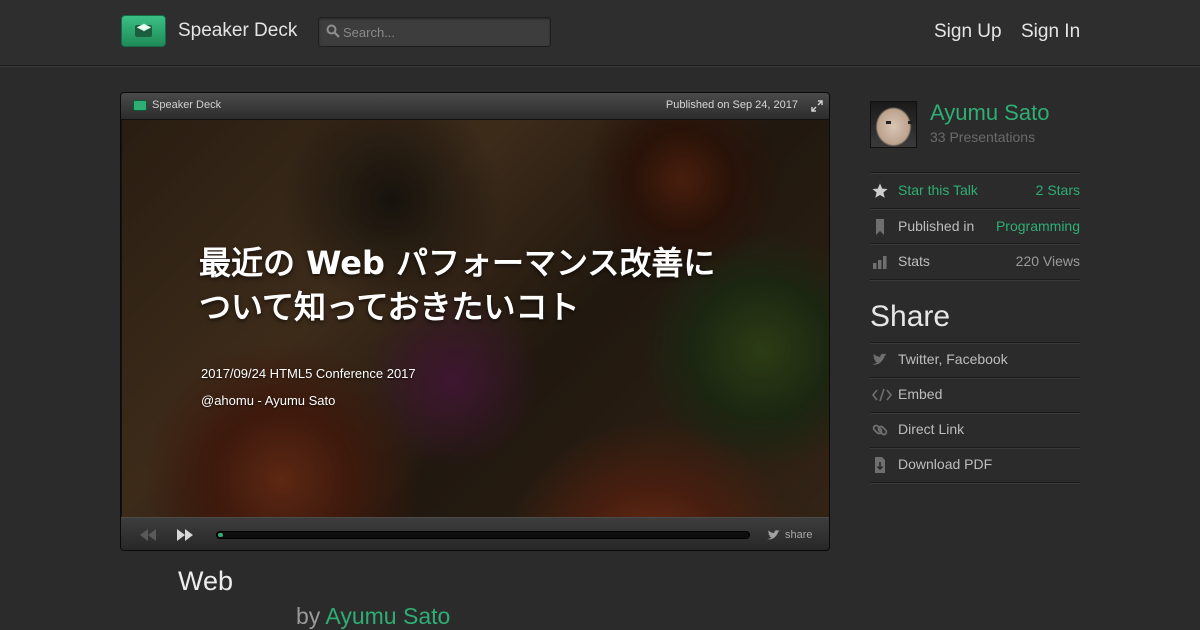 Image resolution: width=1200 pixels, height=630 pixels. What do you see at coordinates (220, 535) in the screenshot?
I see `slide-progress-fill` at bounding box center [220, 535].